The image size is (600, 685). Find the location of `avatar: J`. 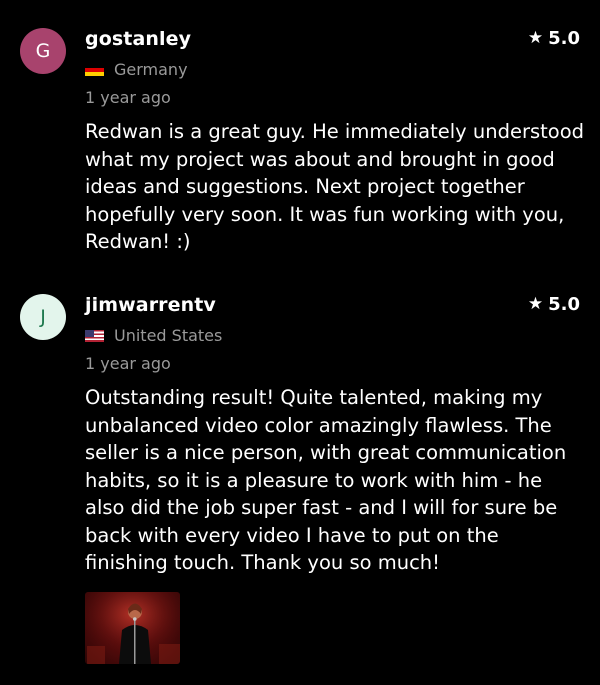

avatar: J is located at coordinates (43, 317).